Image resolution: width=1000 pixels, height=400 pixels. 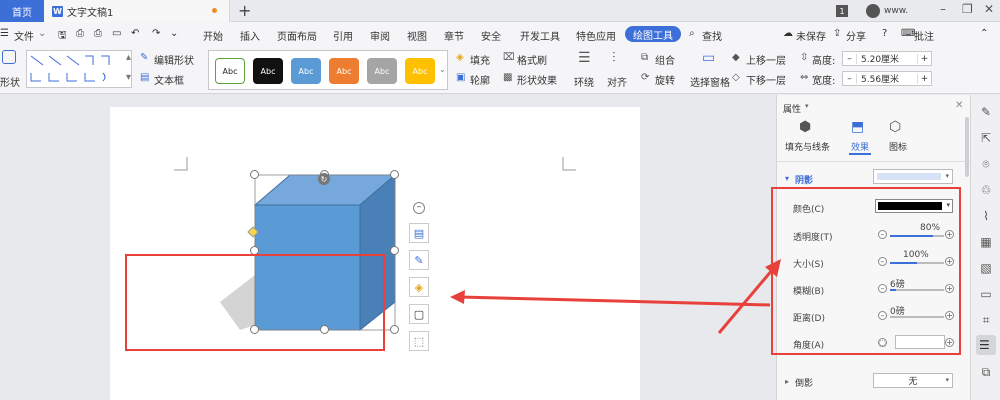 I want to click on menu-page-layout: 页面布局, so click(x=297, y=35).